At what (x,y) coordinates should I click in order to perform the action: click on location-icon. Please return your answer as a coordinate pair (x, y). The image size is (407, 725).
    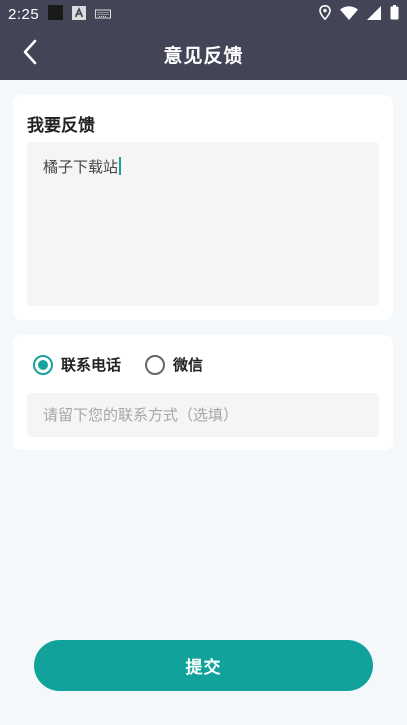
    Looking at the image, I should click on (325, 14).